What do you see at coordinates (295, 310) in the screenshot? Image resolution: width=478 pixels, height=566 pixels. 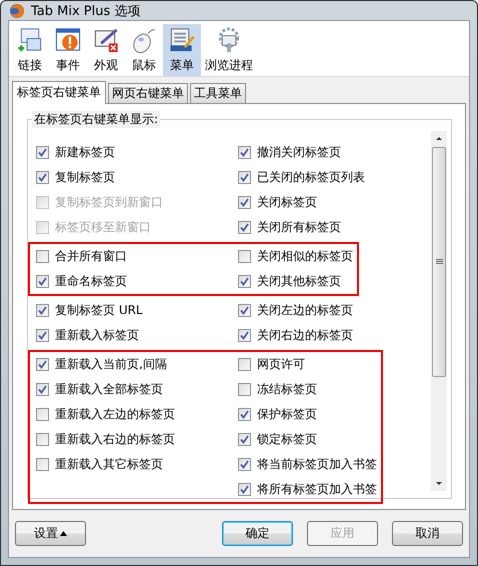 I see `checkbox-option: 关闭左边的标签页` at bounding box center [295, 310].